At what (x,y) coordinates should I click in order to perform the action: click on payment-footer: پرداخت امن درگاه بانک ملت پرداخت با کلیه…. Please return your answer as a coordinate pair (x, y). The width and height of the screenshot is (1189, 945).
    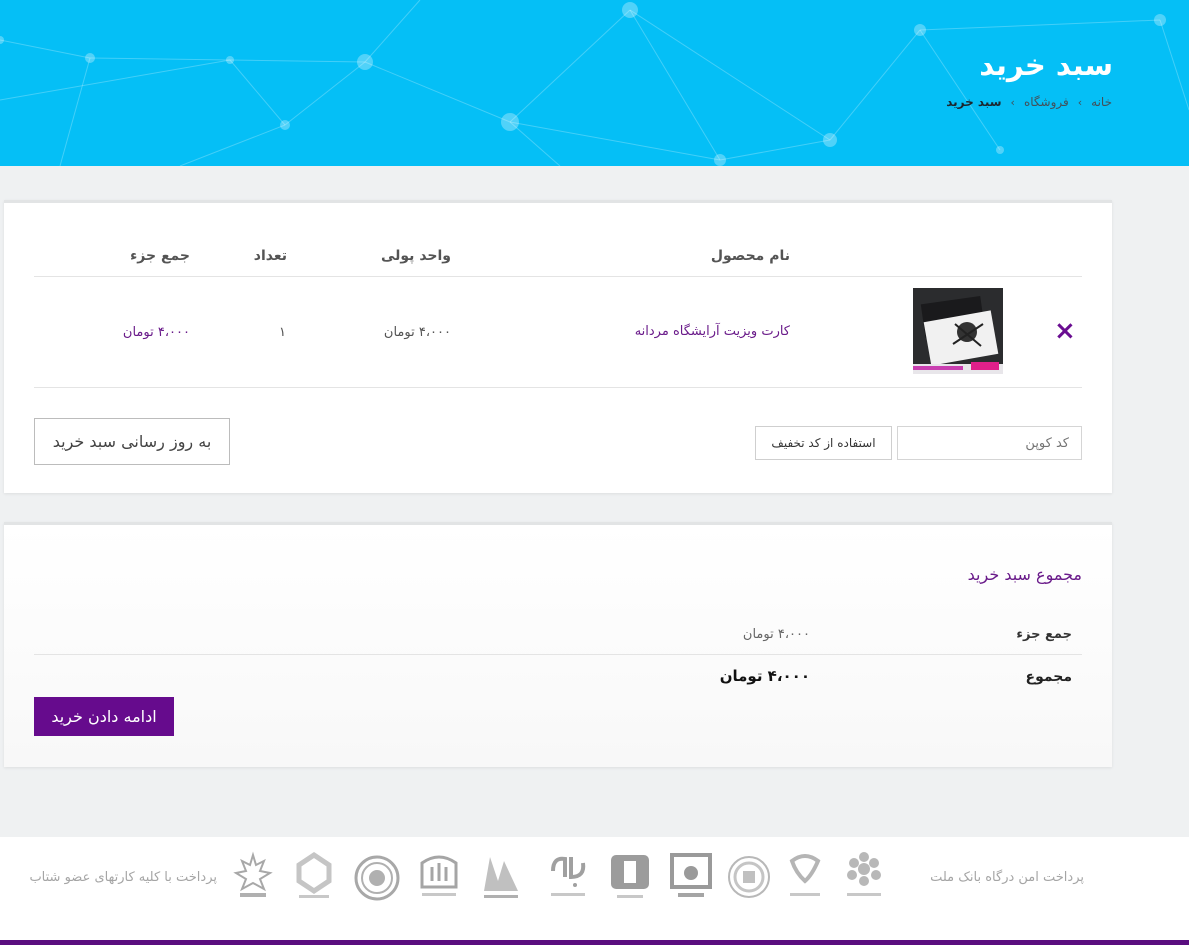
    Looking at the image, I should click on (594, 888).